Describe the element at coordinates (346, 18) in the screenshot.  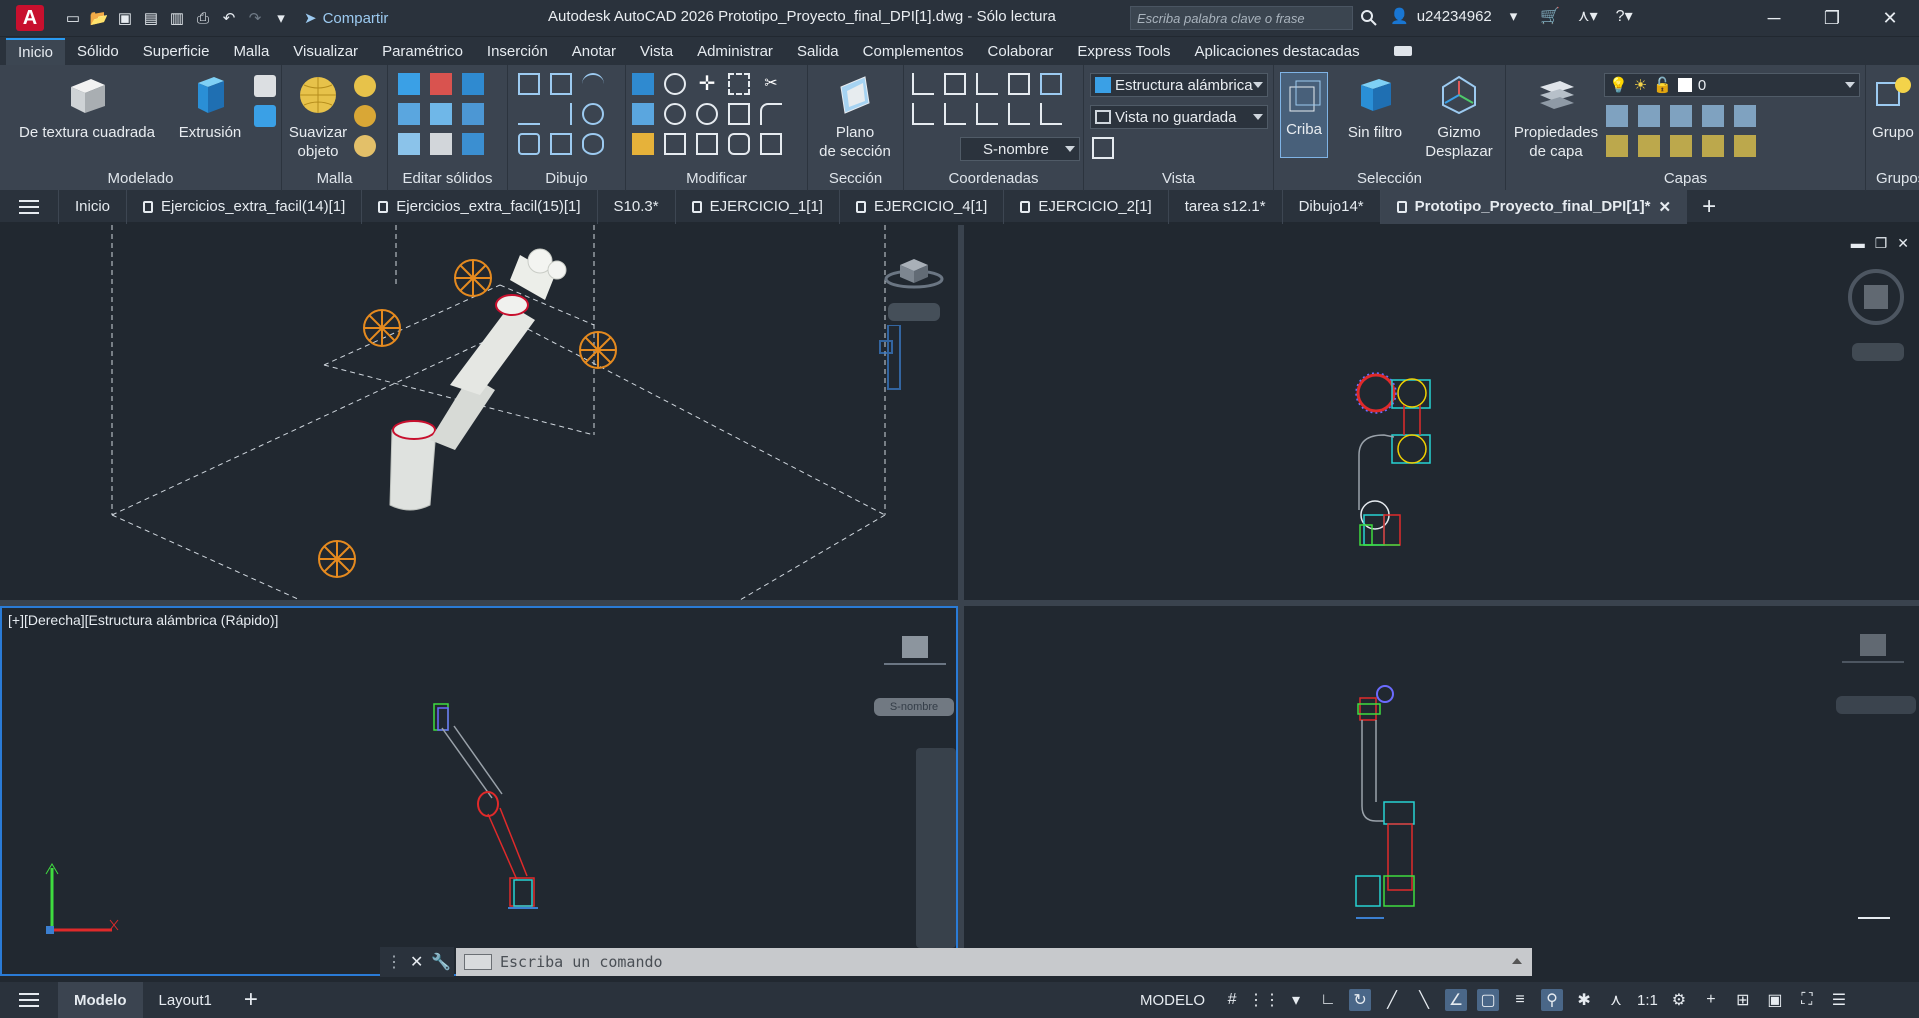
I see `share-button: ➤ Compartir` at that location.